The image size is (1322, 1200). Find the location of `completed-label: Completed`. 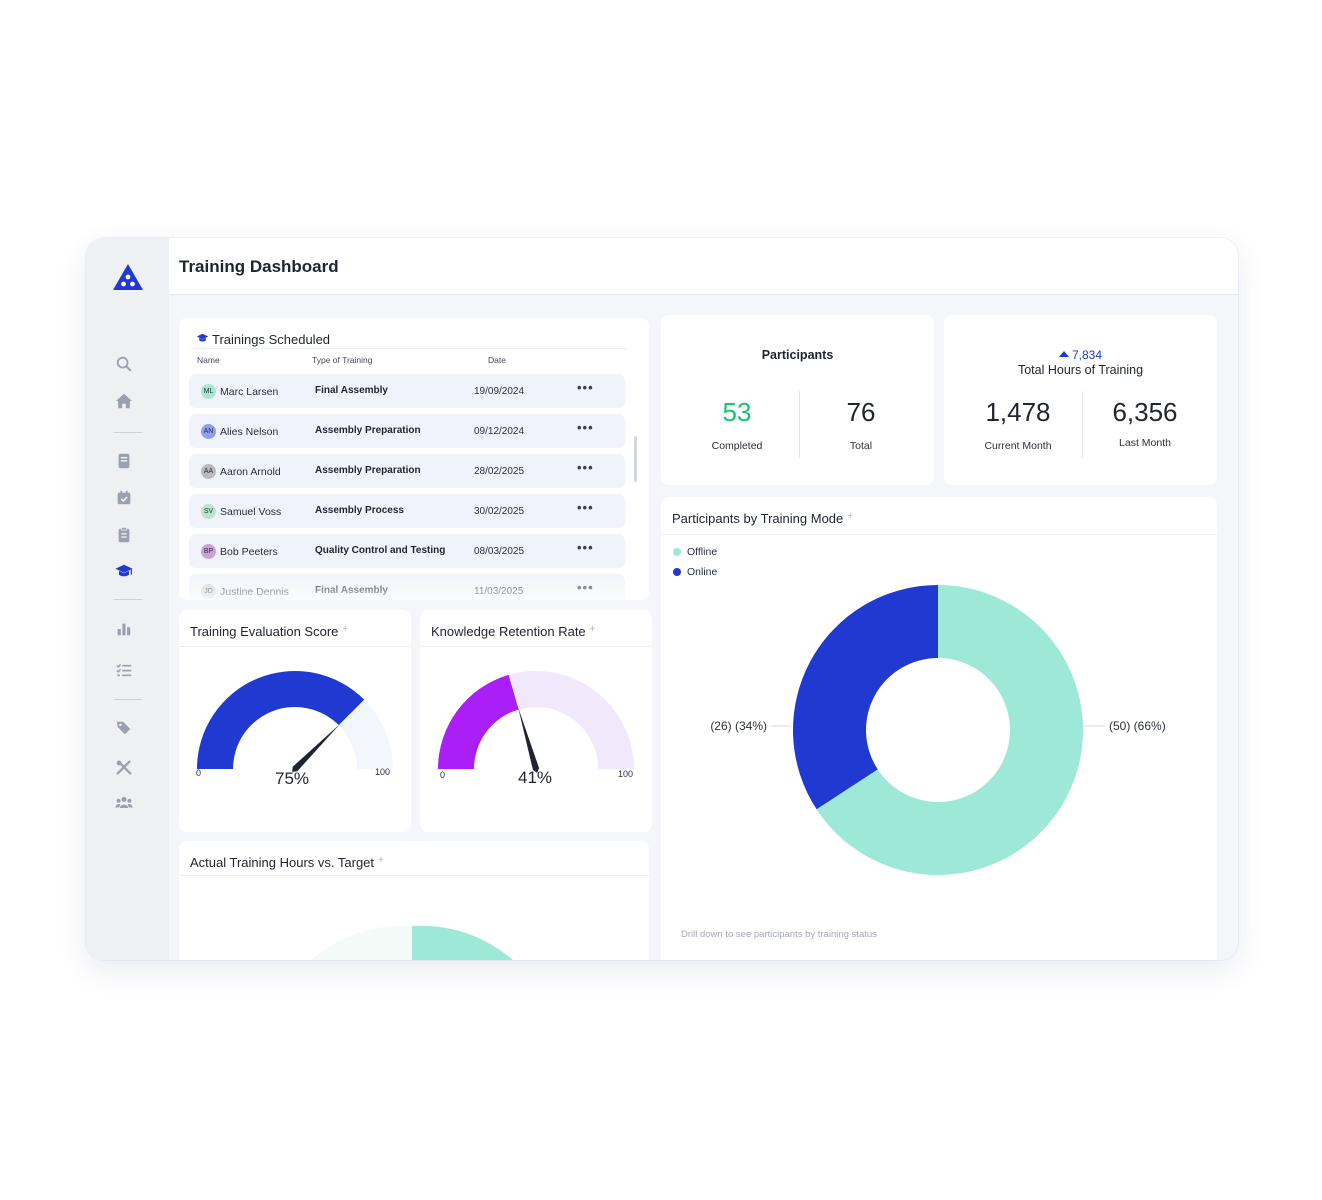

completed-label: Completed is located at coordinates (737, 446).